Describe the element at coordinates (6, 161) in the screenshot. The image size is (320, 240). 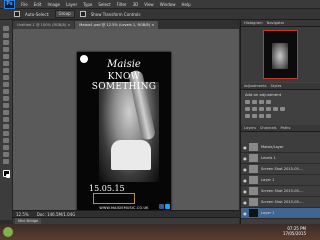
I see `zoom-tool-icon` at that location.